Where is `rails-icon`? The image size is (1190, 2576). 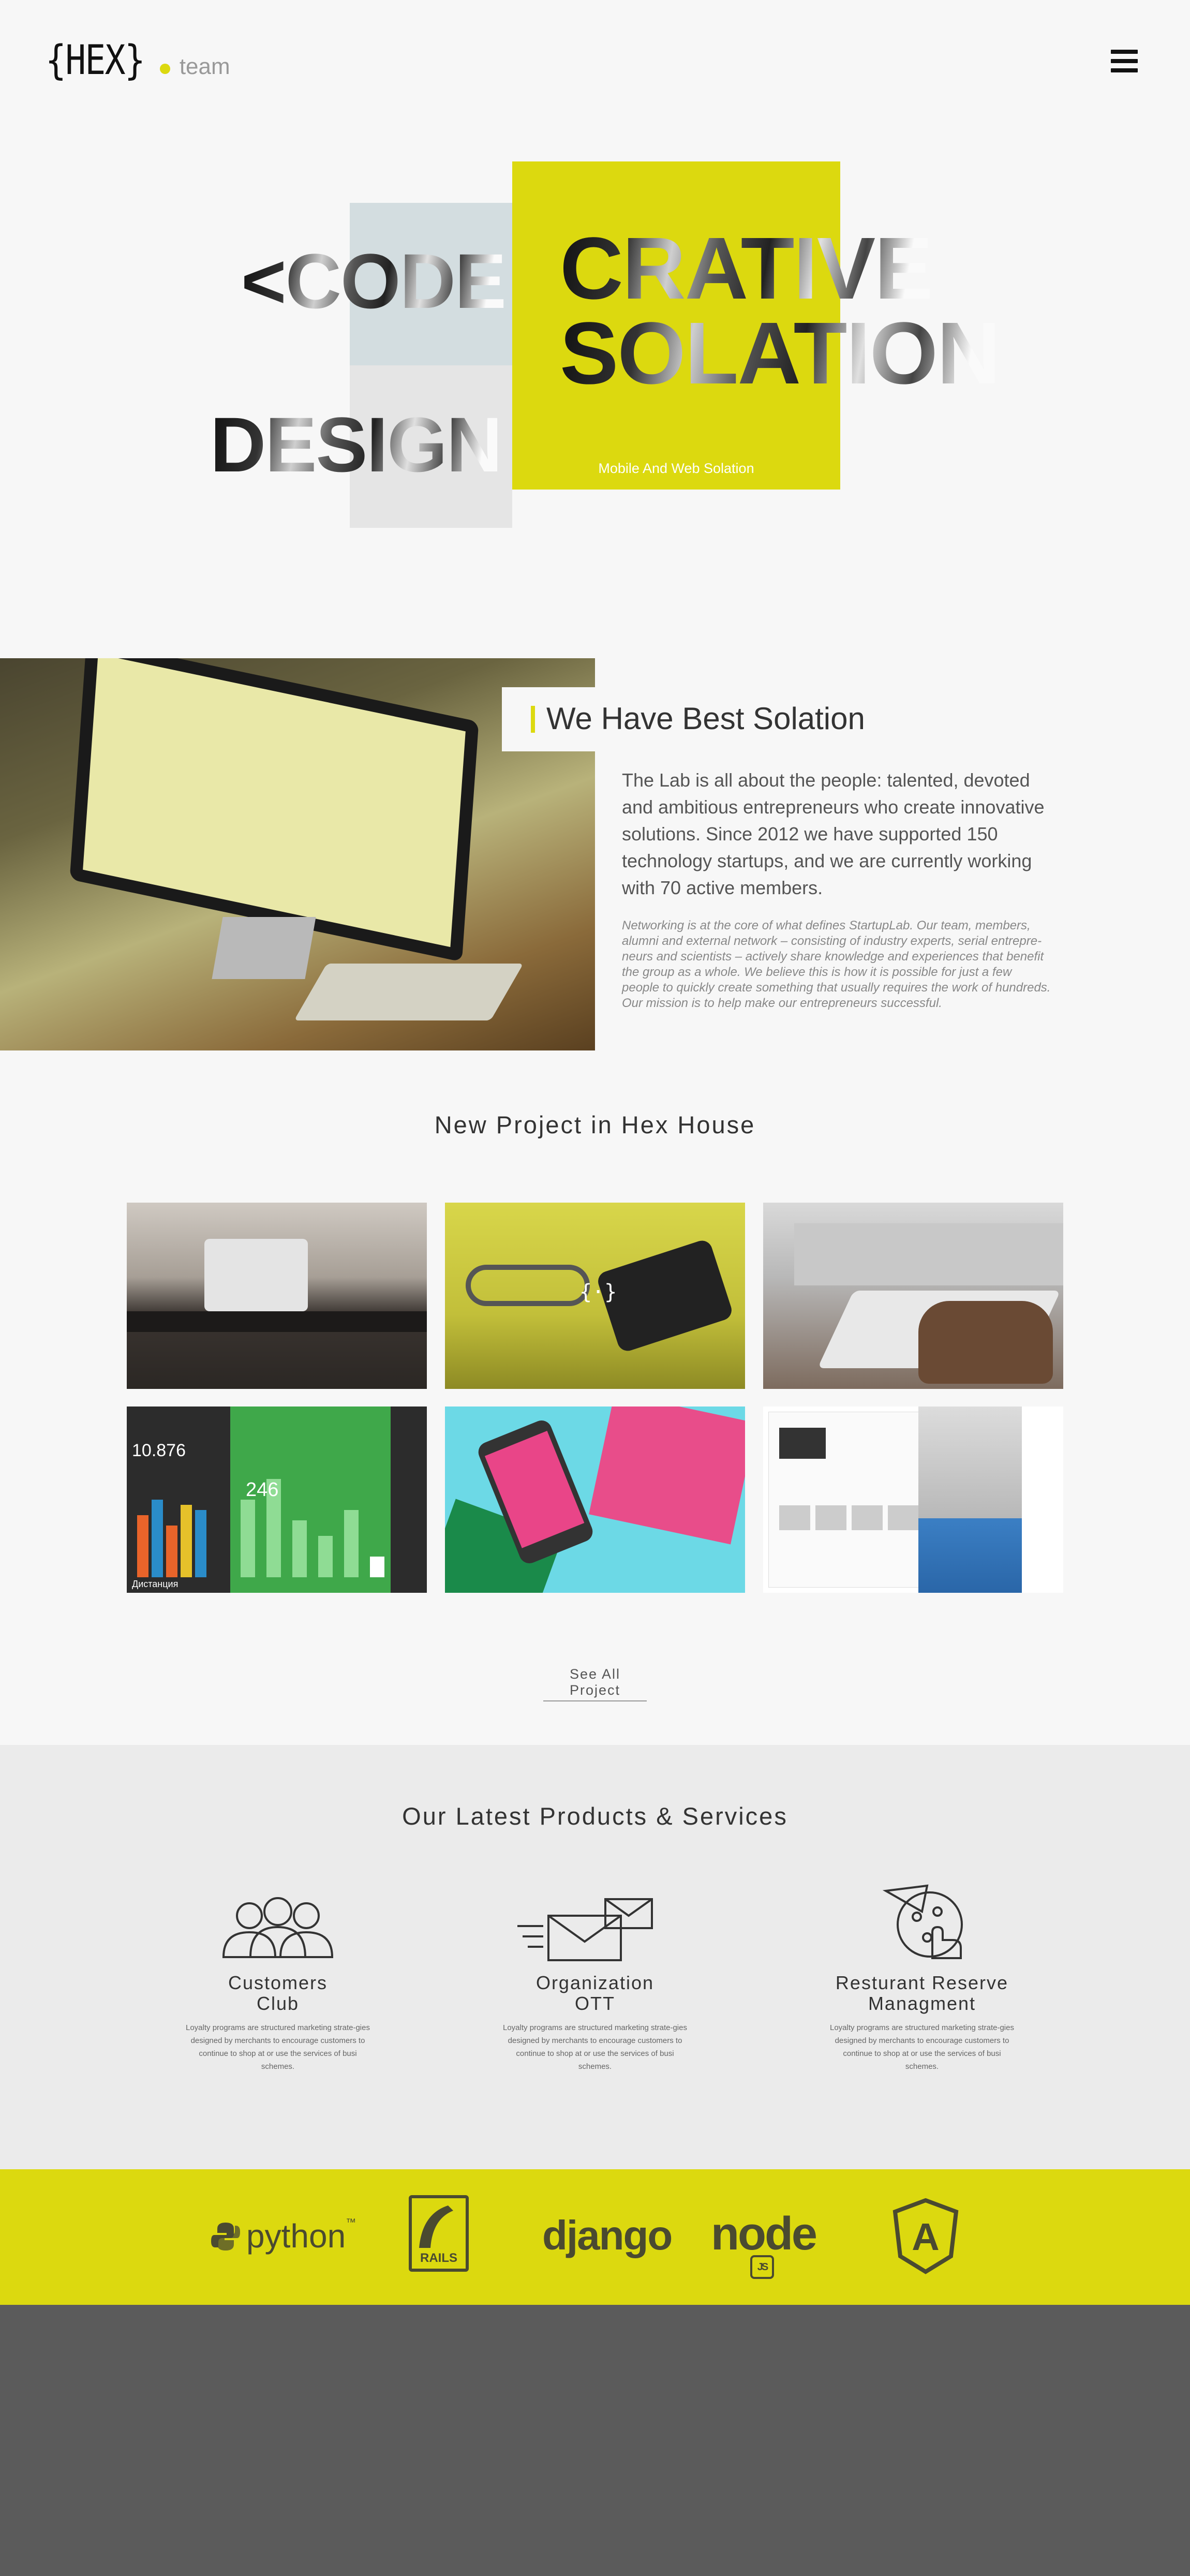 rails-icon is located at coordinates (436, 2226).